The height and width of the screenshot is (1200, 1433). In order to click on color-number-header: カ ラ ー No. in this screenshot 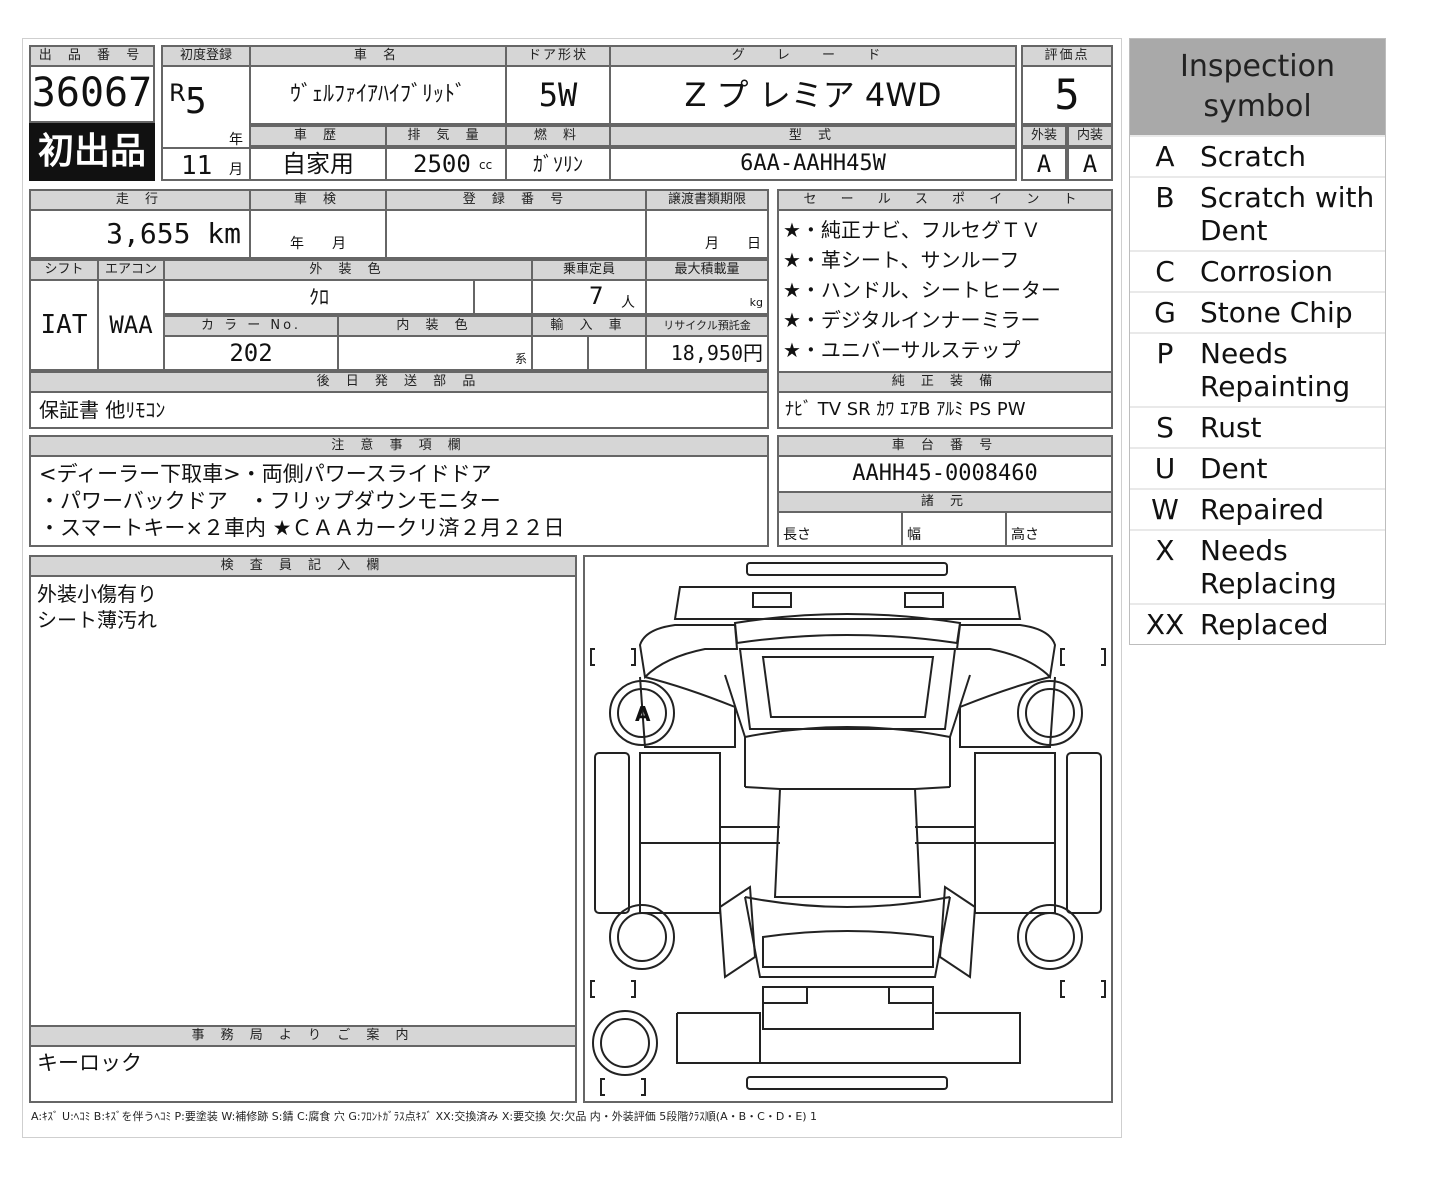, I will do `click(251, 326)`.